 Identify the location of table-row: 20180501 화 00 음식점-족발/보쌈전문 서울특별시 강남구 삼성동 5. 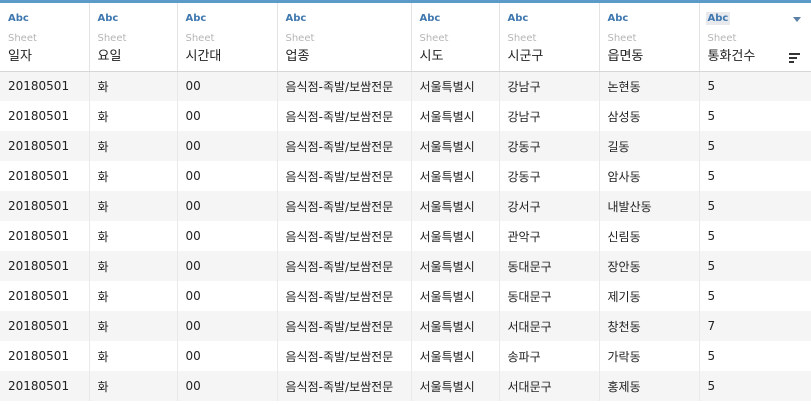
(405, 116).